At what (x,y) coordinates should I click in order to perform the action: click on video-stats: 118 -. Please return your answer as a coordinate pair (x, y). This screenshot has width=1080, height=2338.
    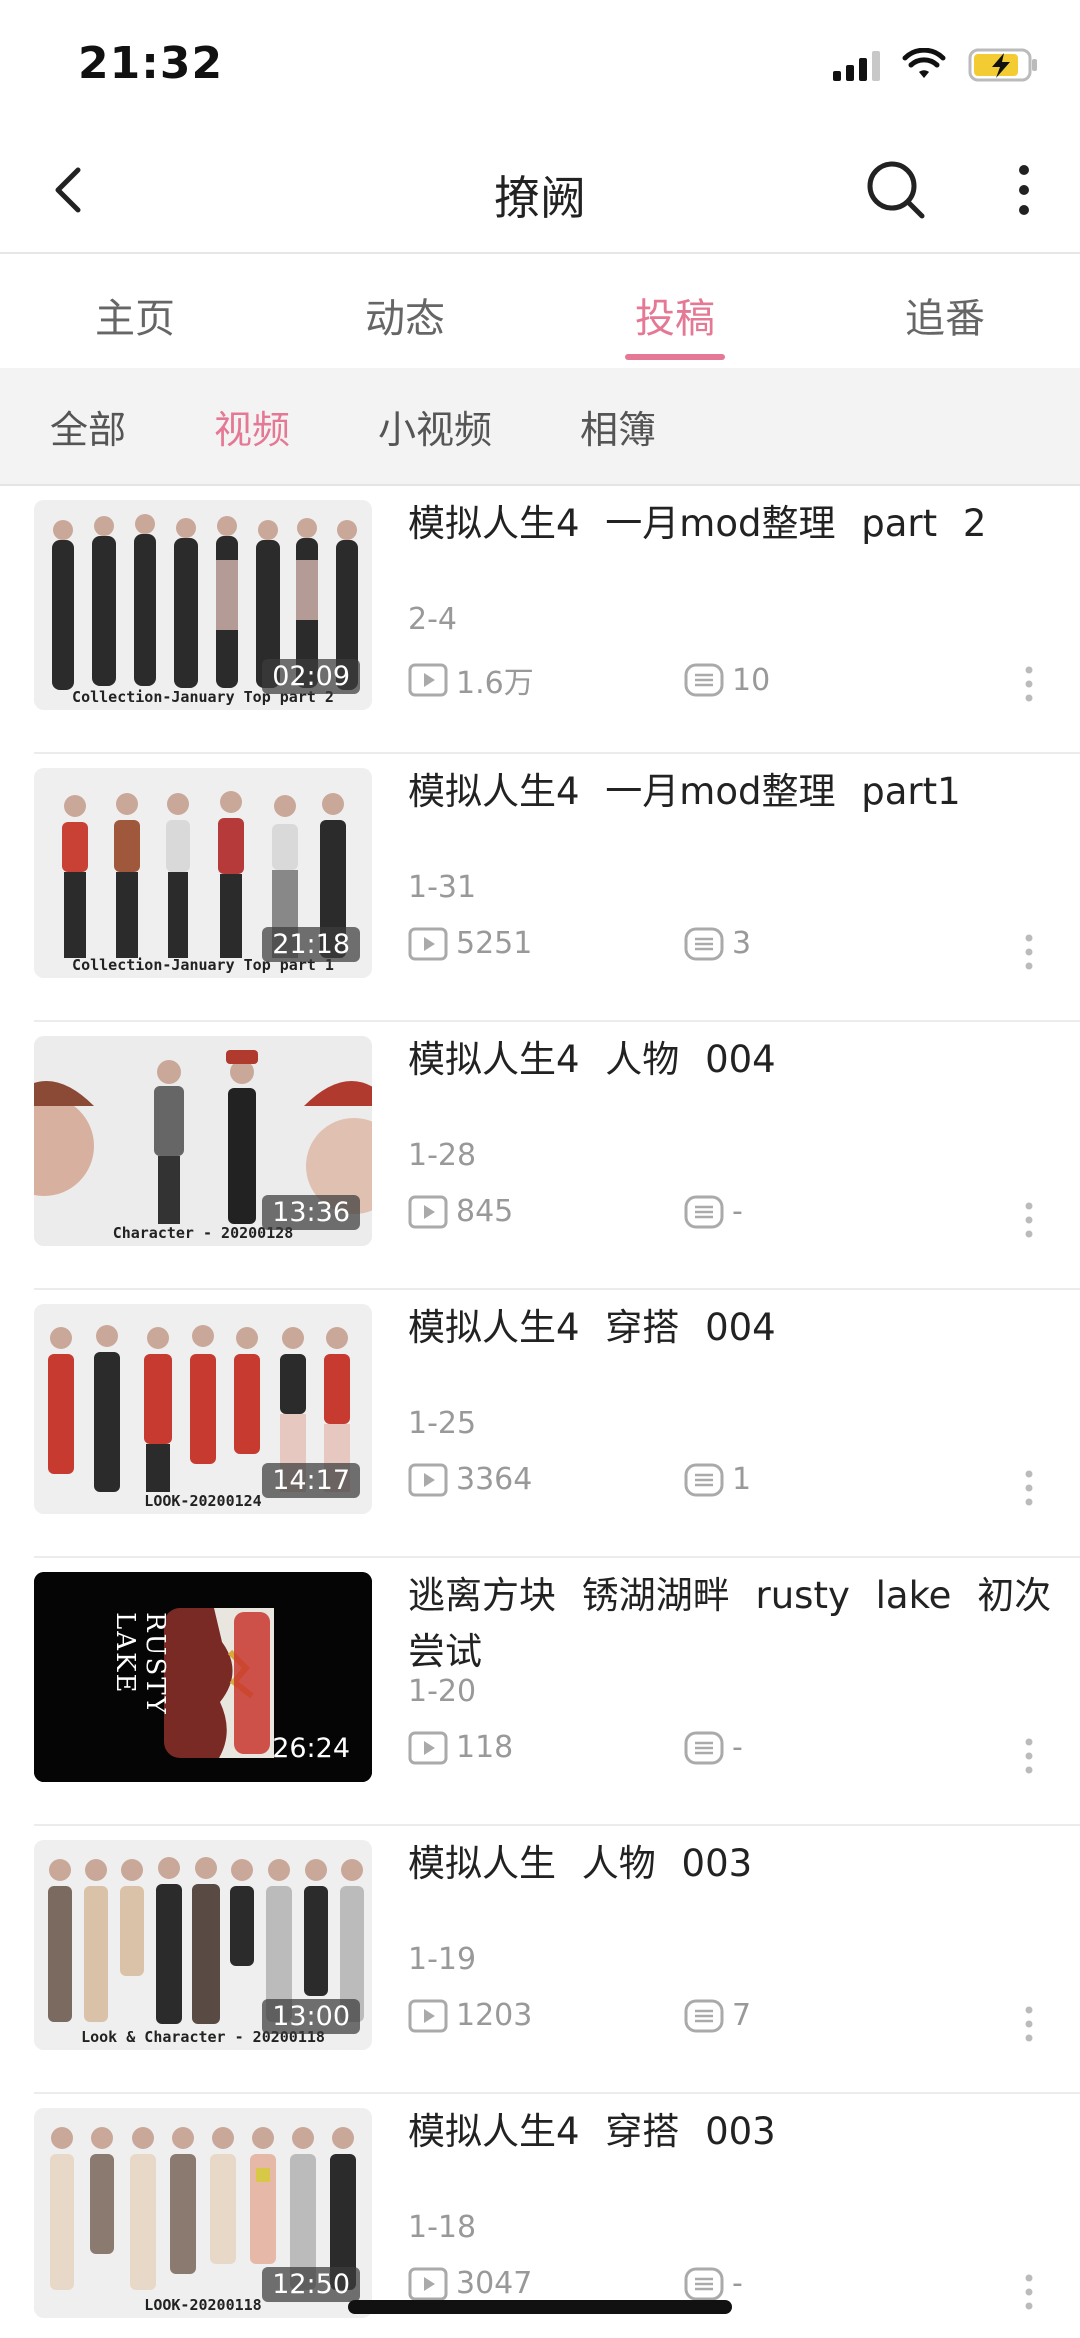
    Looking at the image, I should click on (575, 1747).